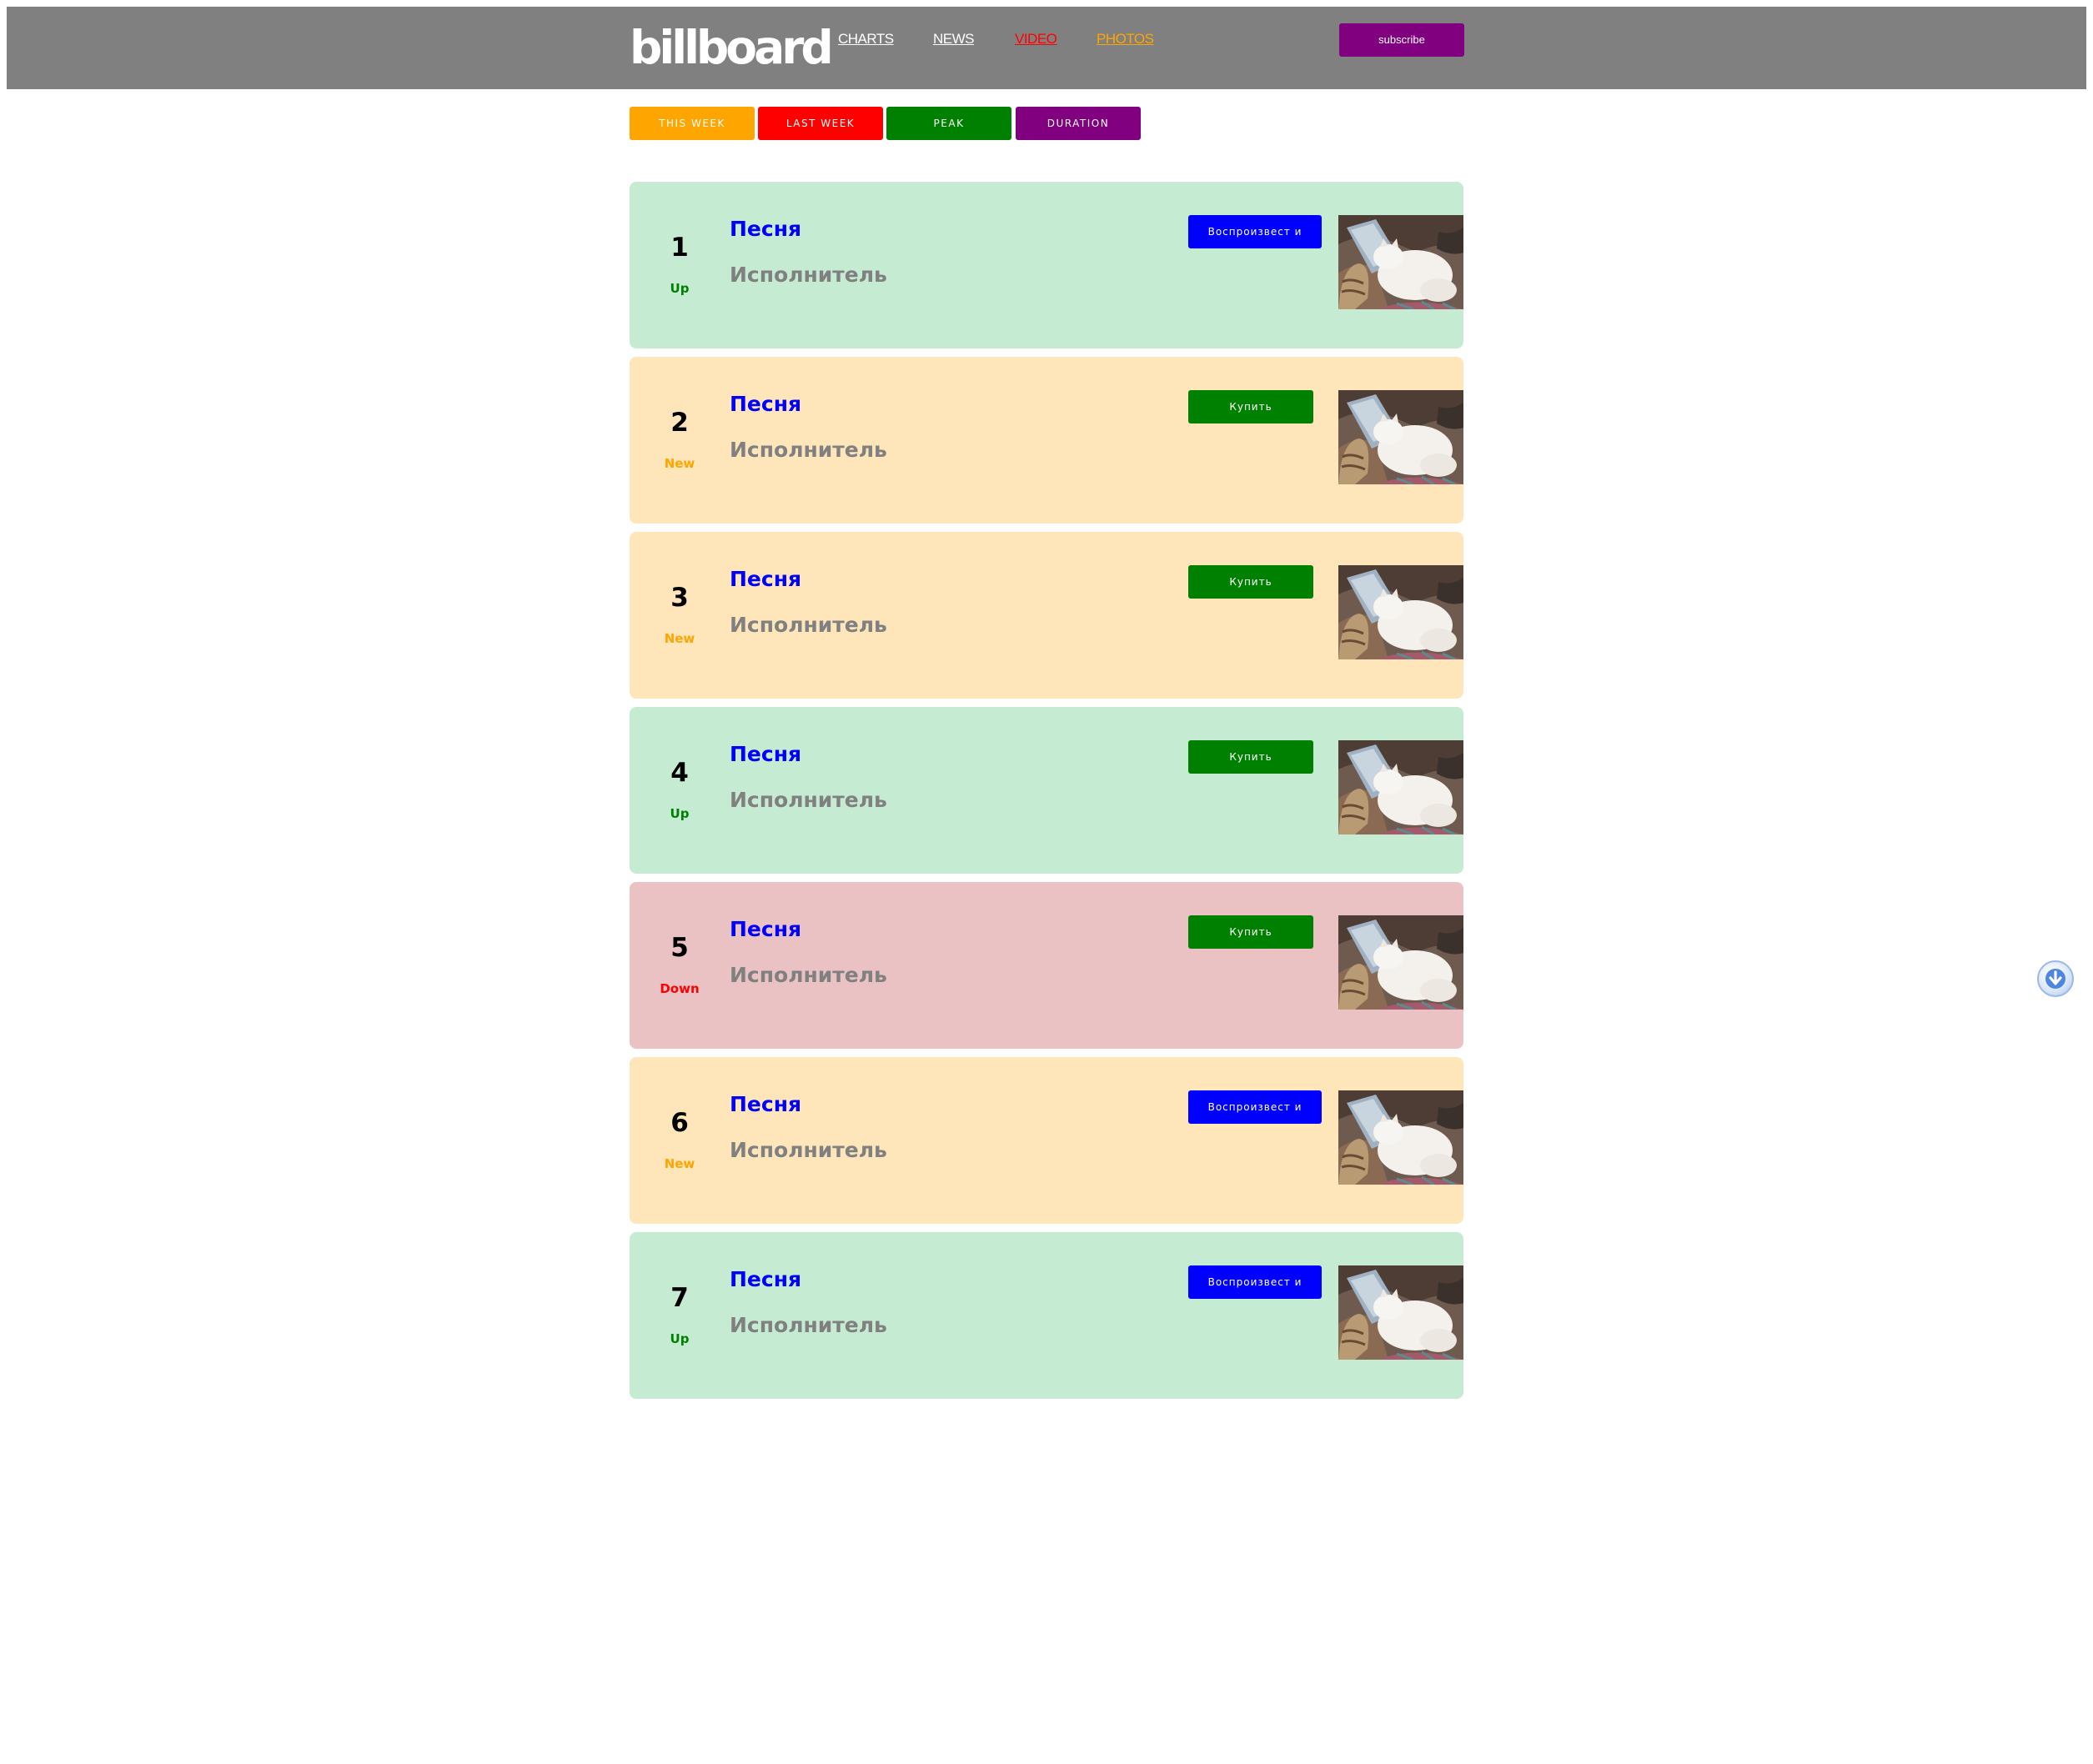 This screenshot has width=2093, height=1764. What do you see at coordinates (1046, 265) in the screenshot?
I see `chart-entry: 1 Up Песня Исполнитель Воспроизвест и` at bounding box center [1046, 265].